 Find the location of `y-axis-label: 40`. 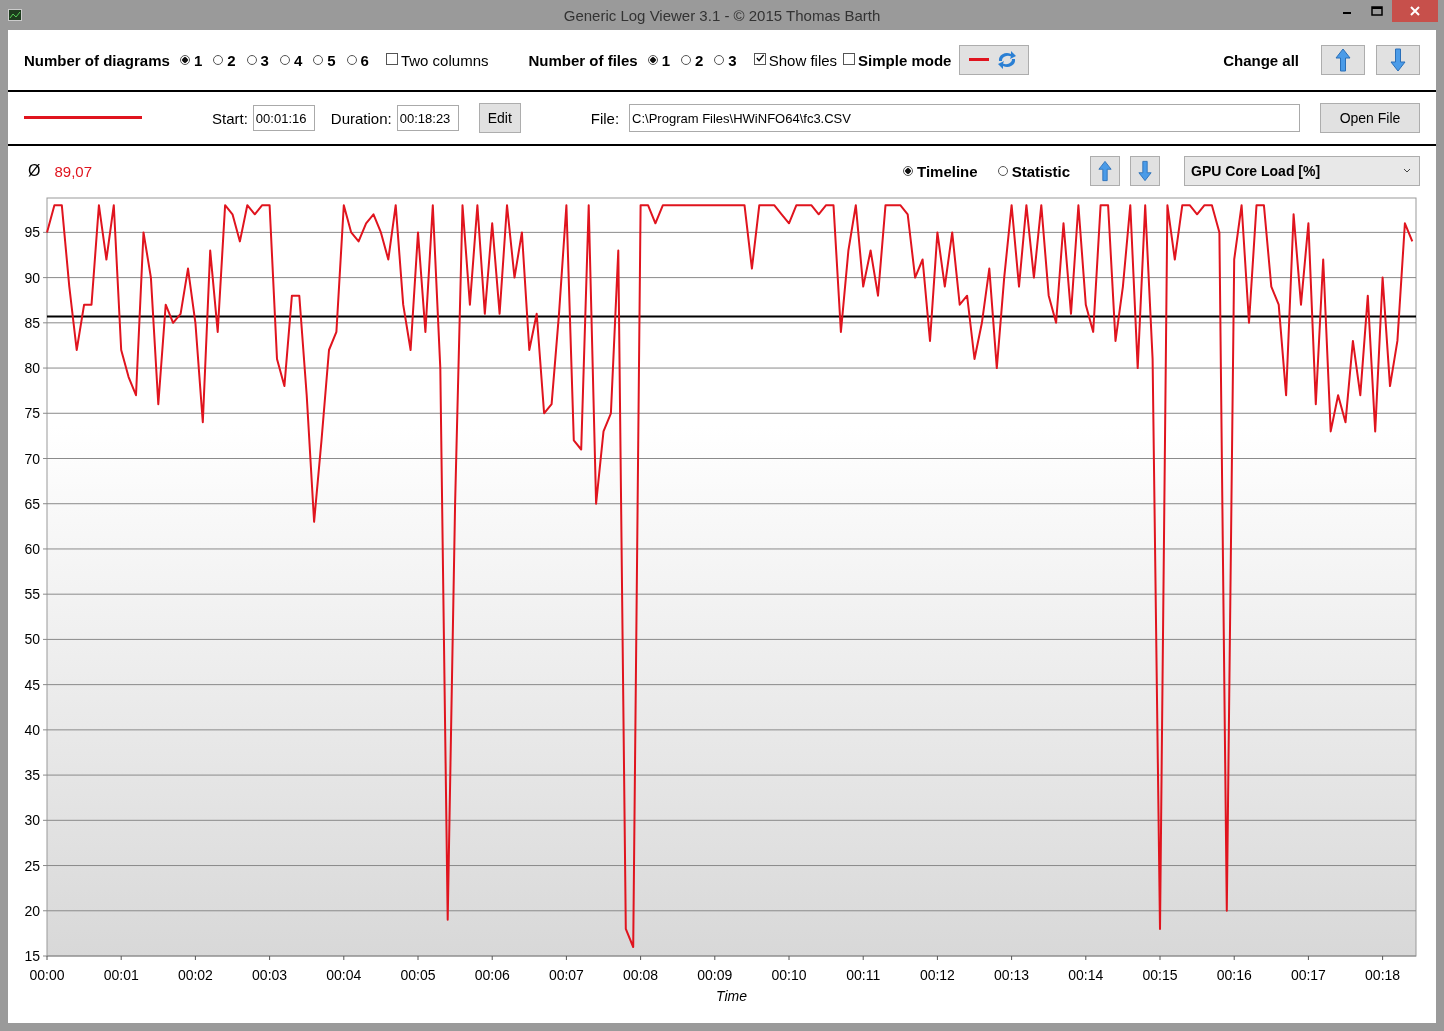

y-axis-label: 40 is located at coordinates (32, 729).